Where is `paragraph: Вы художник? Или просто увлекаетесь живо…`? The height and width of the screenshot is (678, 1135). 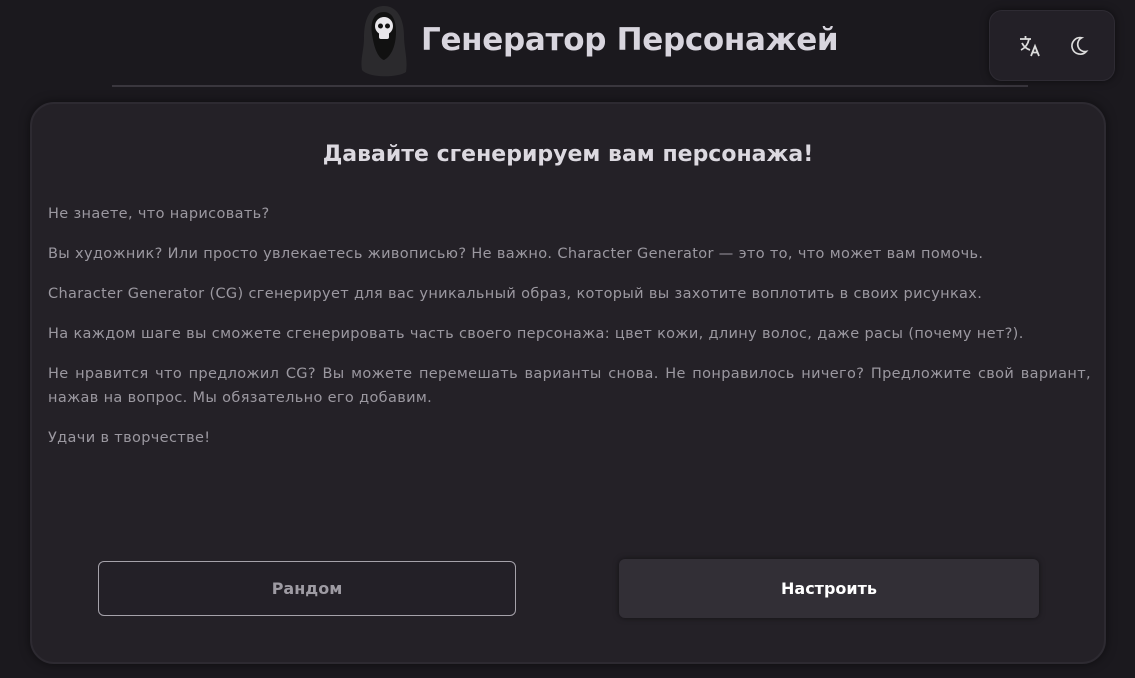
paragraph: Вы художник? Или просто увлекаетесь живо… is located at coordinates (516, 254).